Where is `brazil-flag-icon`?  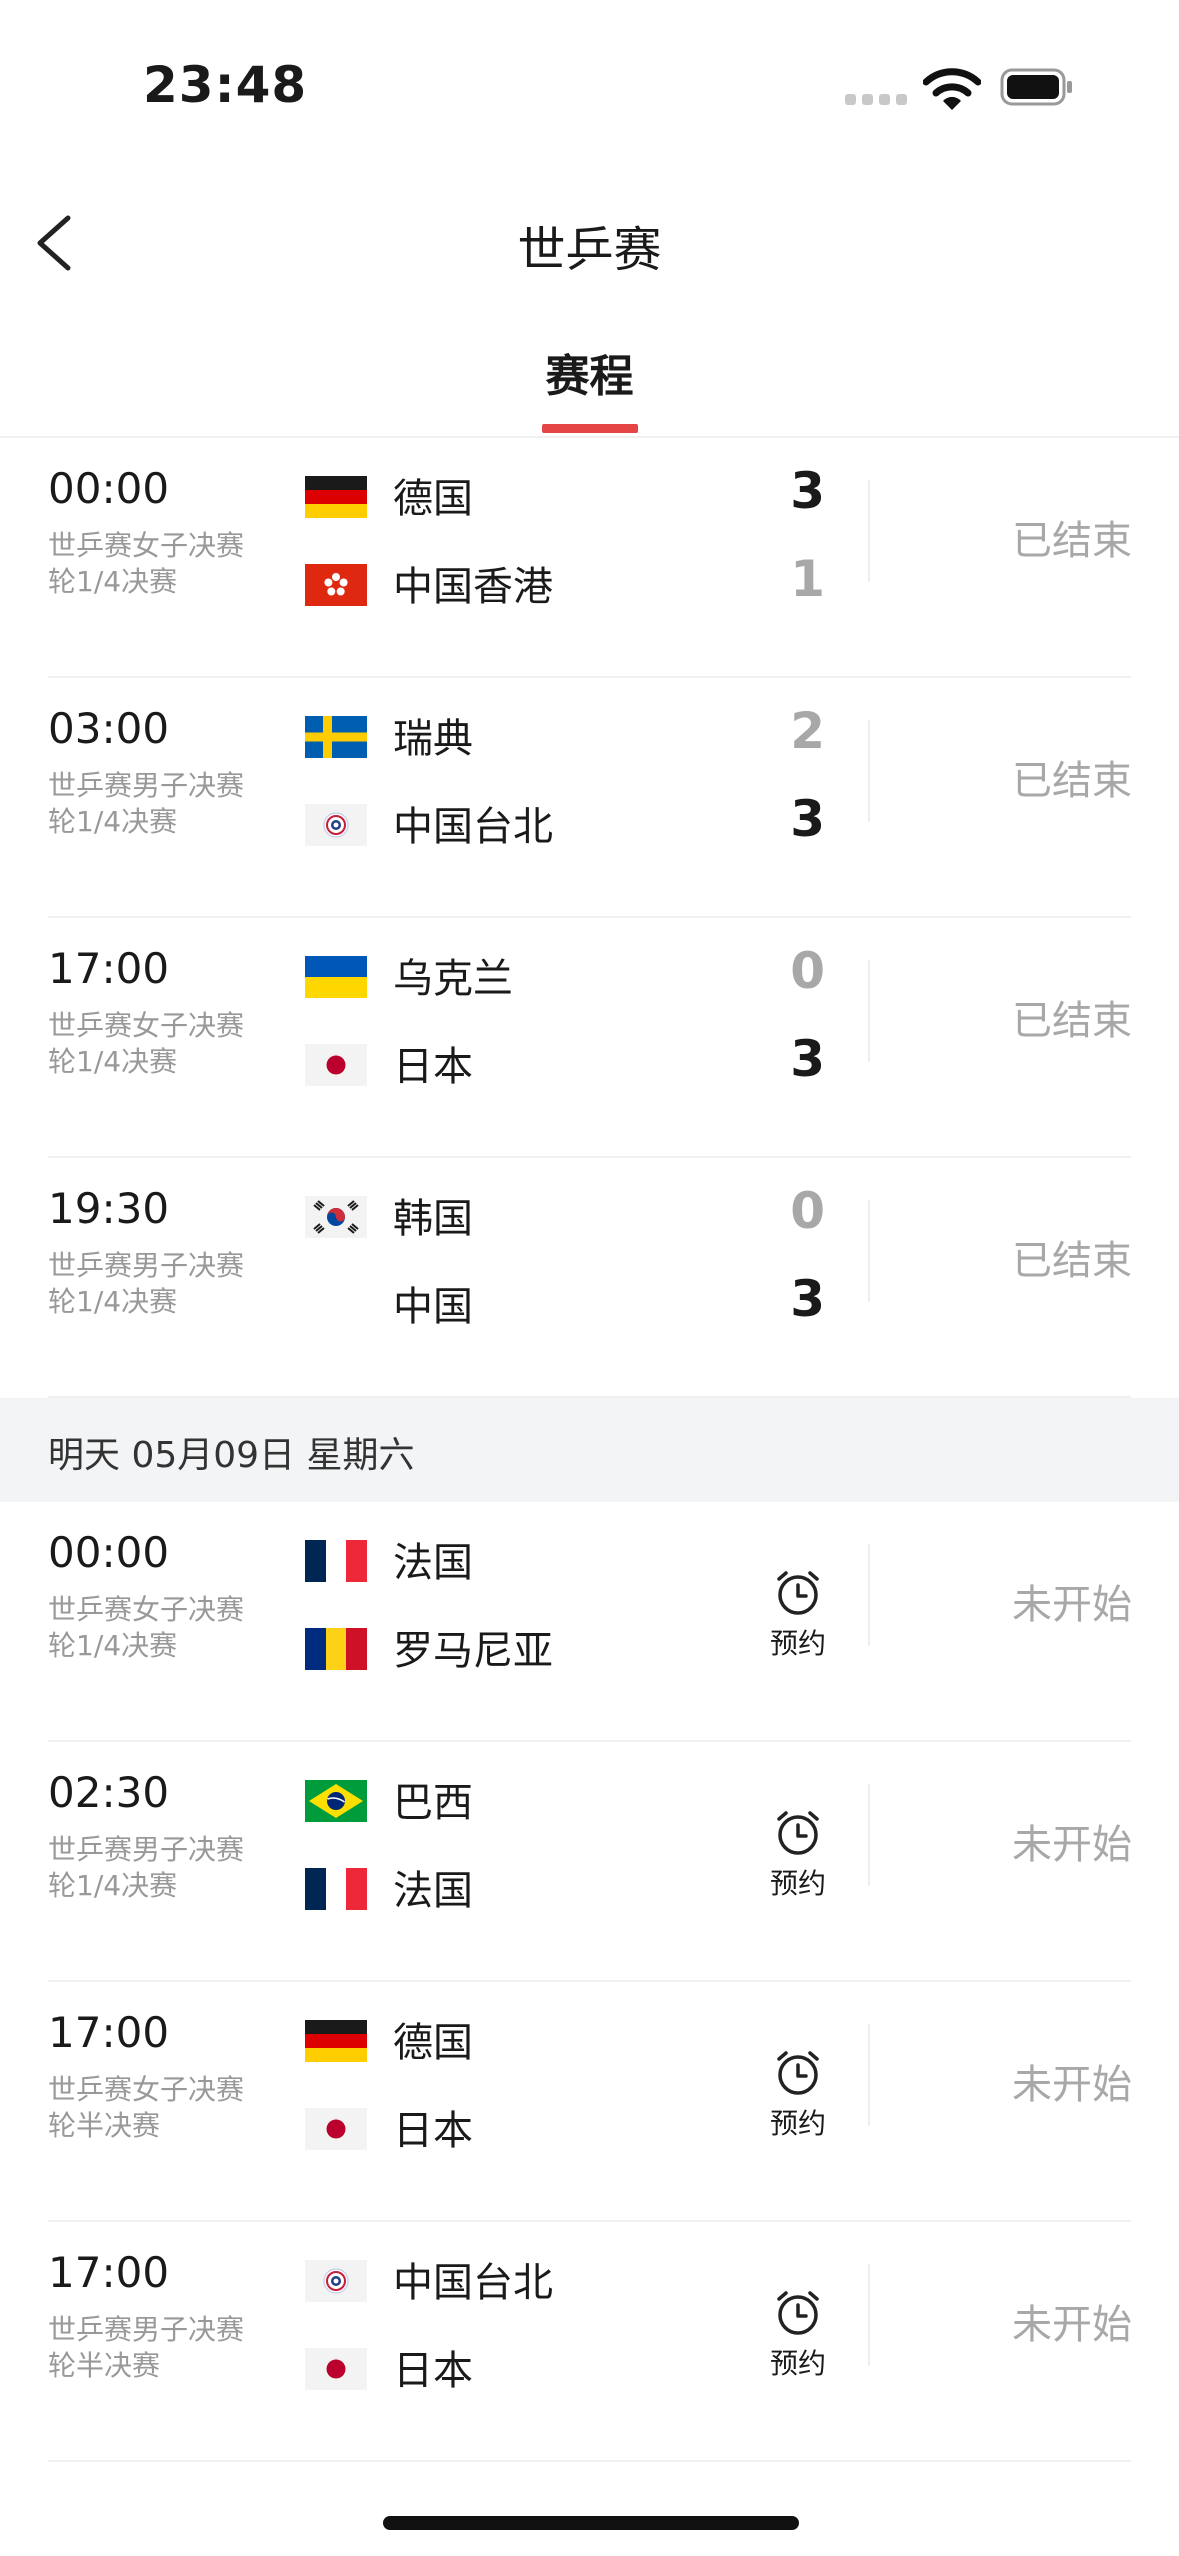 brazil-flag-icon is located at coordinates (336, 1801).